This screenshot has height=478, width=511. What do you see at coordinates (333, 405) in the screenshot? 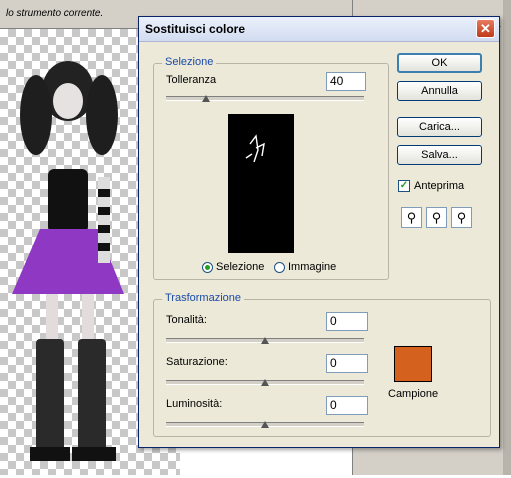
I see `luminosita-value: 0` at bounding box center [333, 405].